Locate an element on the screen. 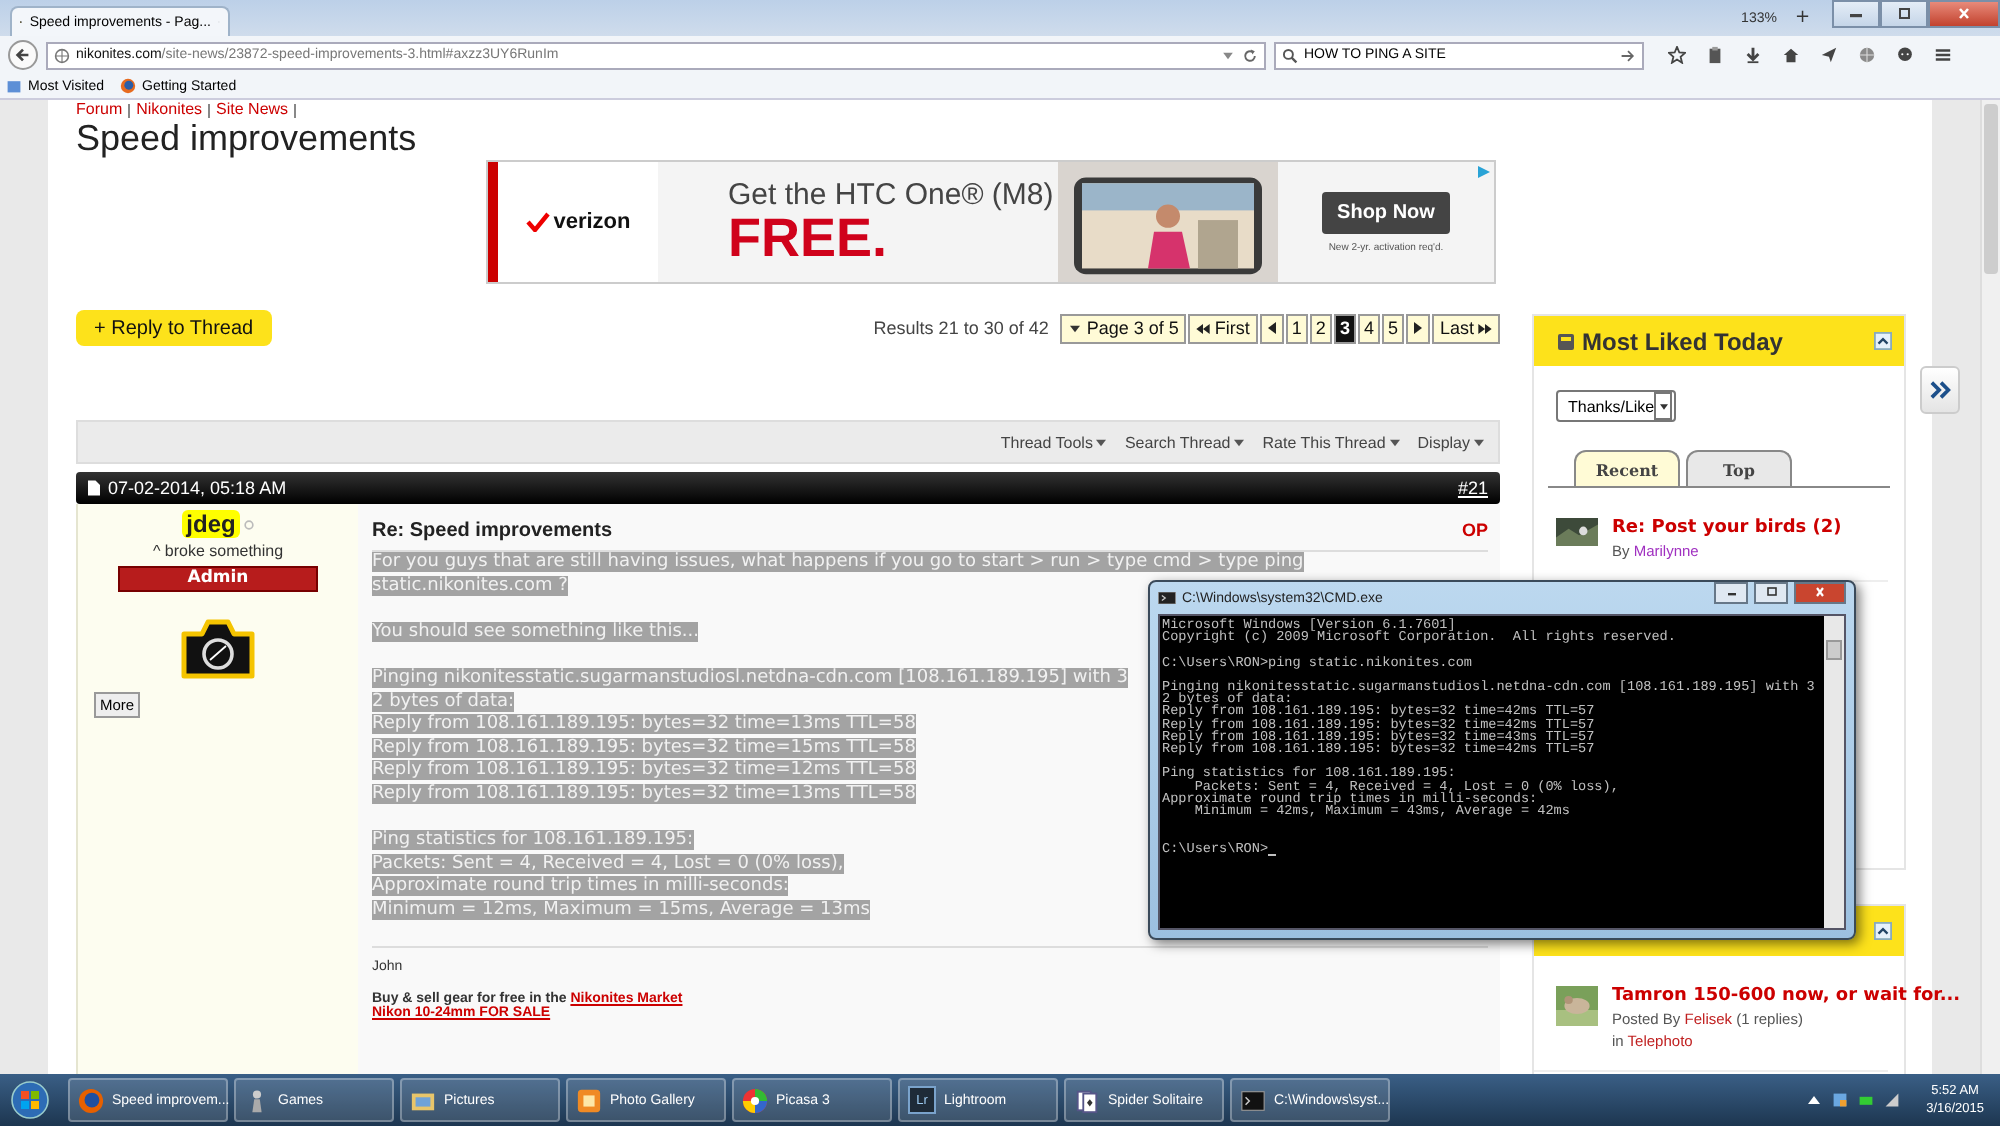 The image size is (2000, 1126). clipboard-icon is located at coordinates (1715, 55).